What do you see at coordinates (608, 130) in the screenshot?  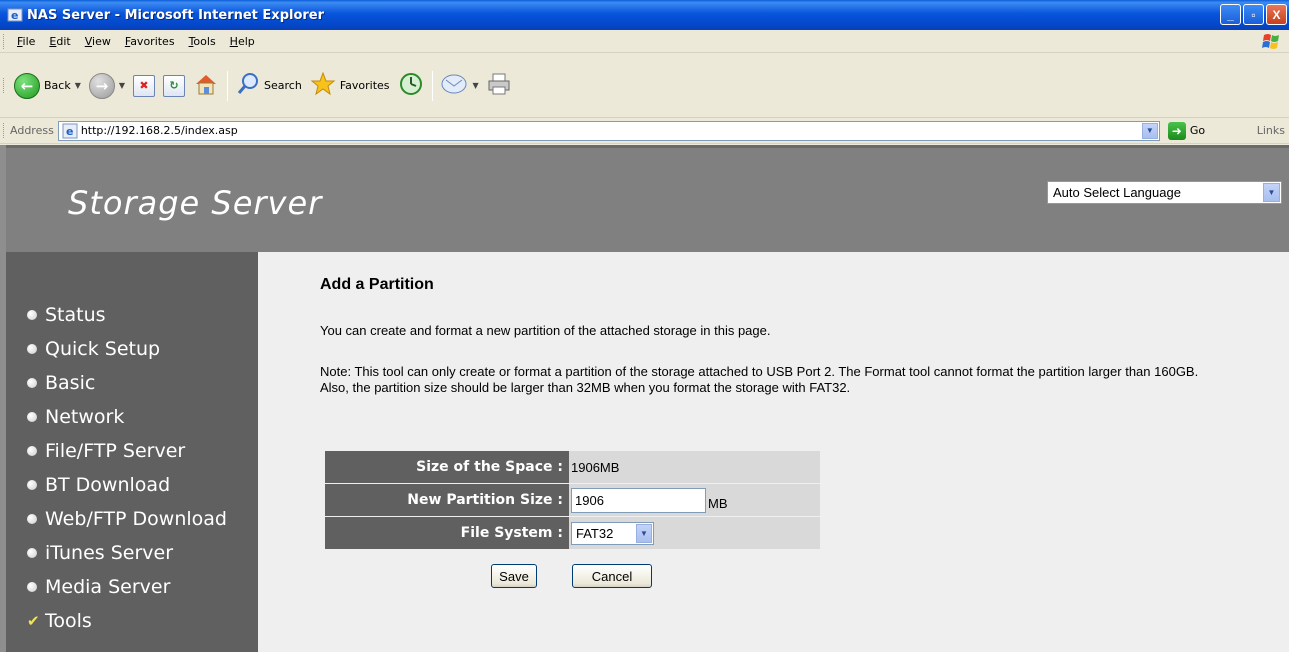 I see `address-input: e http://192.168.2.5/index.asp ▼` at bounding box center [608, 130].